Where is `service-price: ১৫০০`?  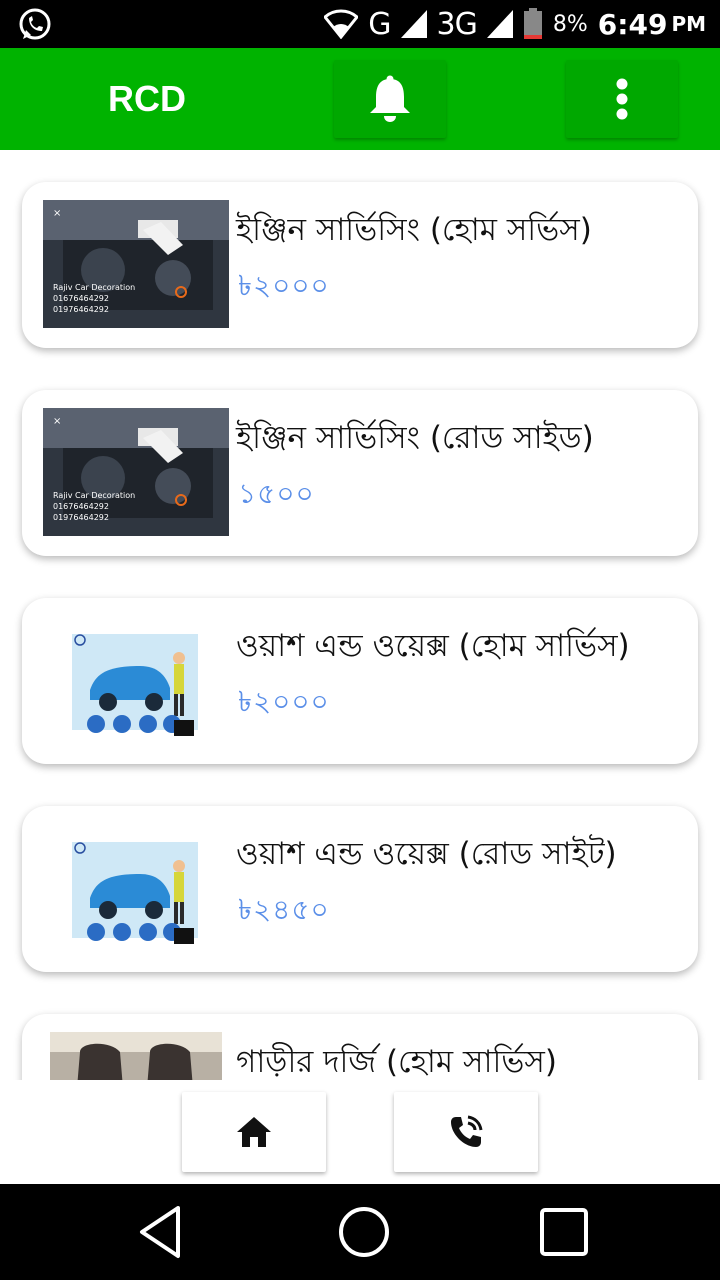 service-price: ১৫০০ is located at coordinates (276, 493).